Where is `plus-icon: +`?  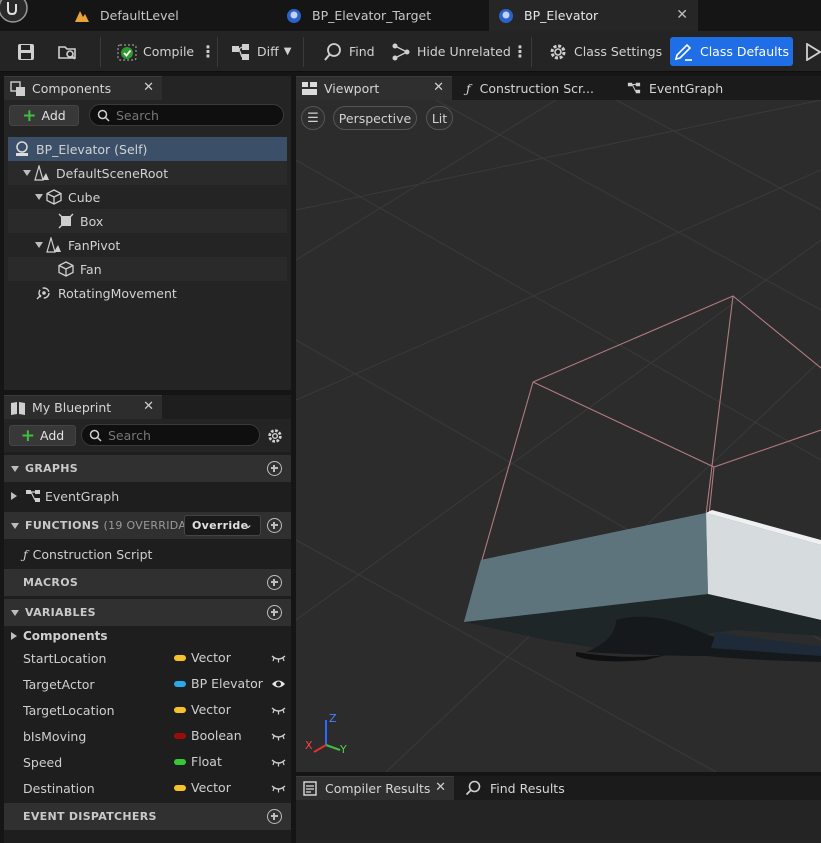 plus-icon: + is located at coordinates (29, 115).